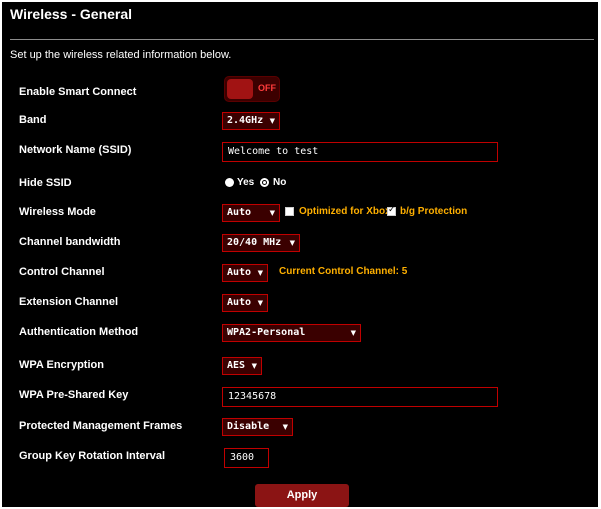 This screenshot has width=601, height=509. Describe the element at coordinates (78, 92) in the screenshot. I see `smart-connect-label: Enable Smart Connect` at that location.